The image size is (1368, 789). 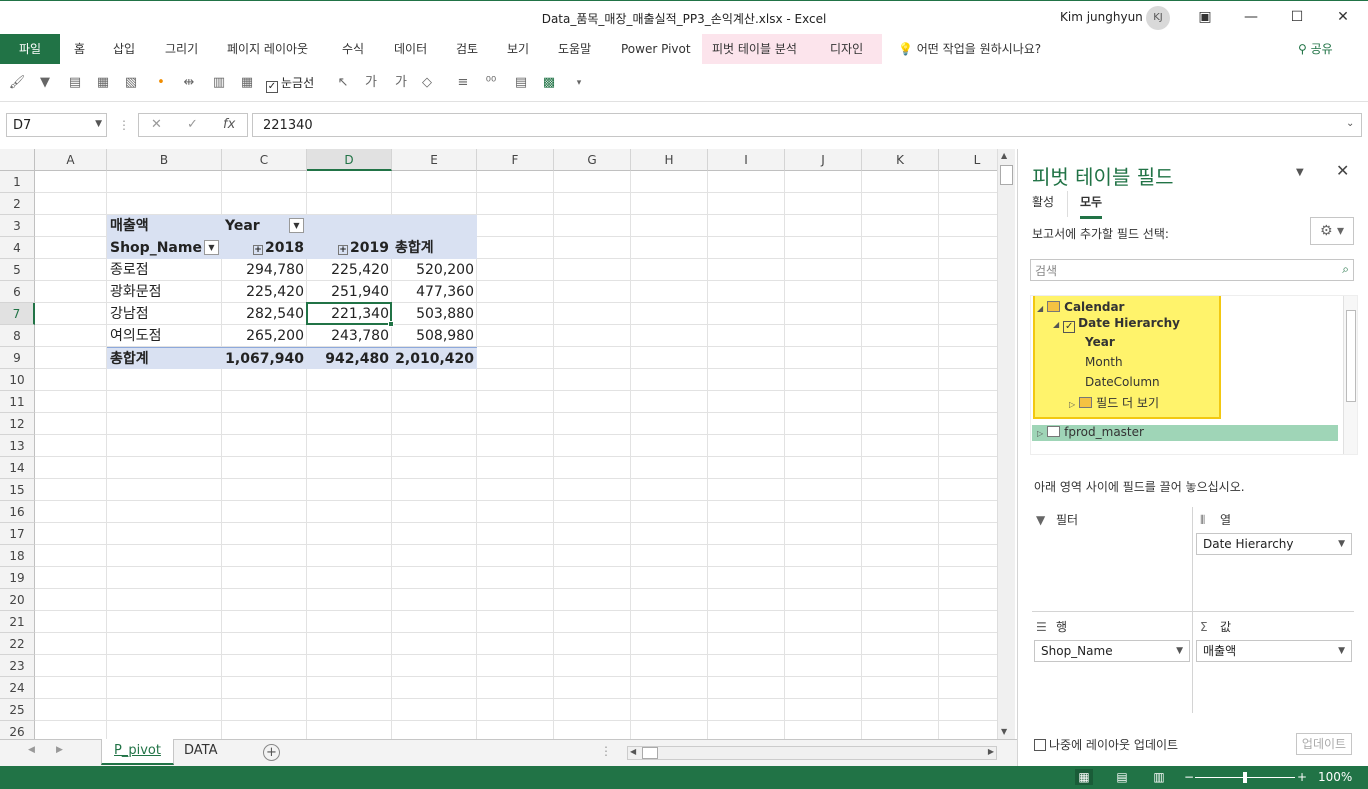 I want to click on row-header-4: 4, so click(x=17, y=248).